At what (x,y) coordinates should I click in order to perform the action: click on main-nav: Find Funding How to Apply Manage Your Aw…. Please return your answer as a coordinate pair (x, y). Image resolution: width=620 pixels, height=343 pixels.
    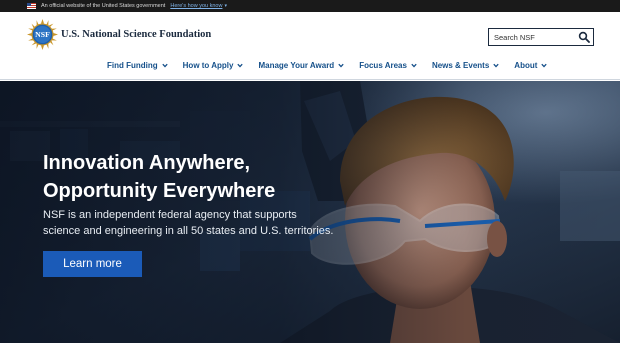
    Looking at the image, I should click on (327, 65).